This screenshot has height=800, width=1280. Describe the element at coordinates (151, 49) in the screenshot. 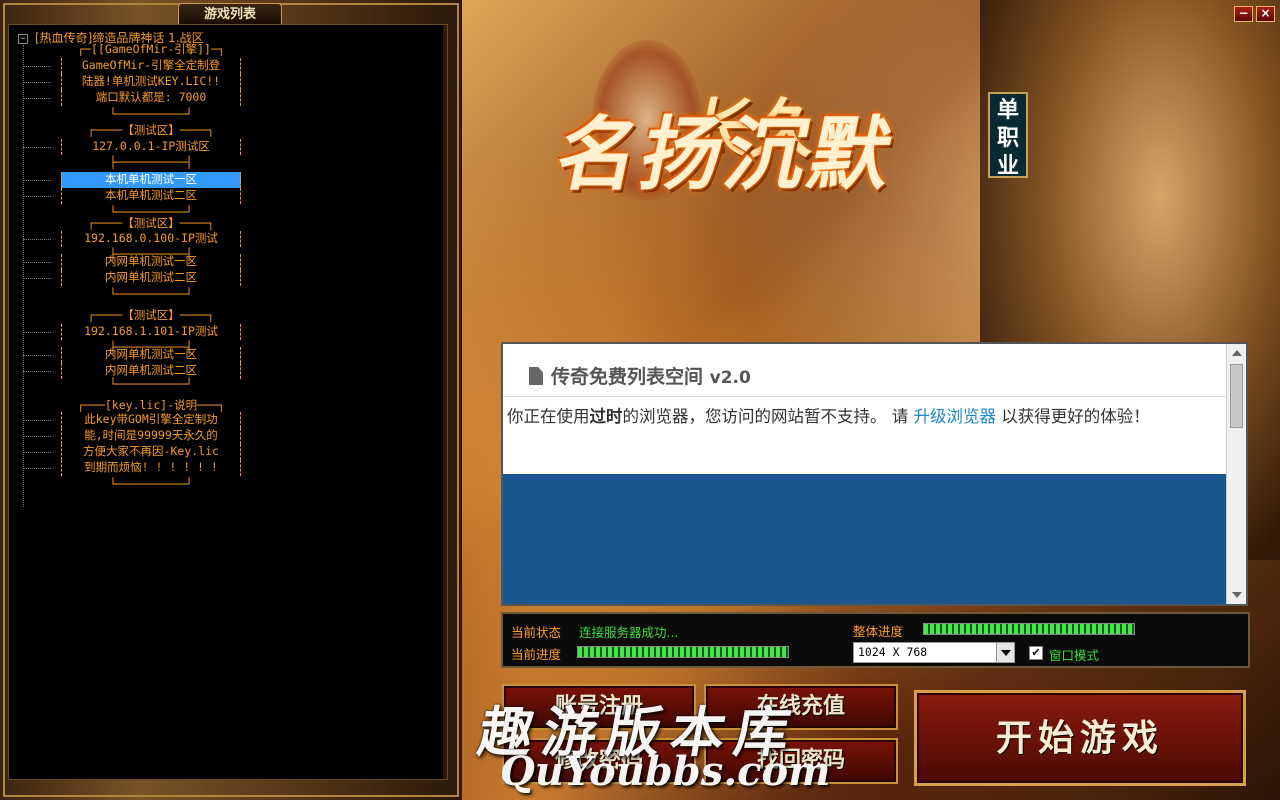

I see `tree-separator: ┌─[[GameOfMir-引擎]]─┐` at that location.